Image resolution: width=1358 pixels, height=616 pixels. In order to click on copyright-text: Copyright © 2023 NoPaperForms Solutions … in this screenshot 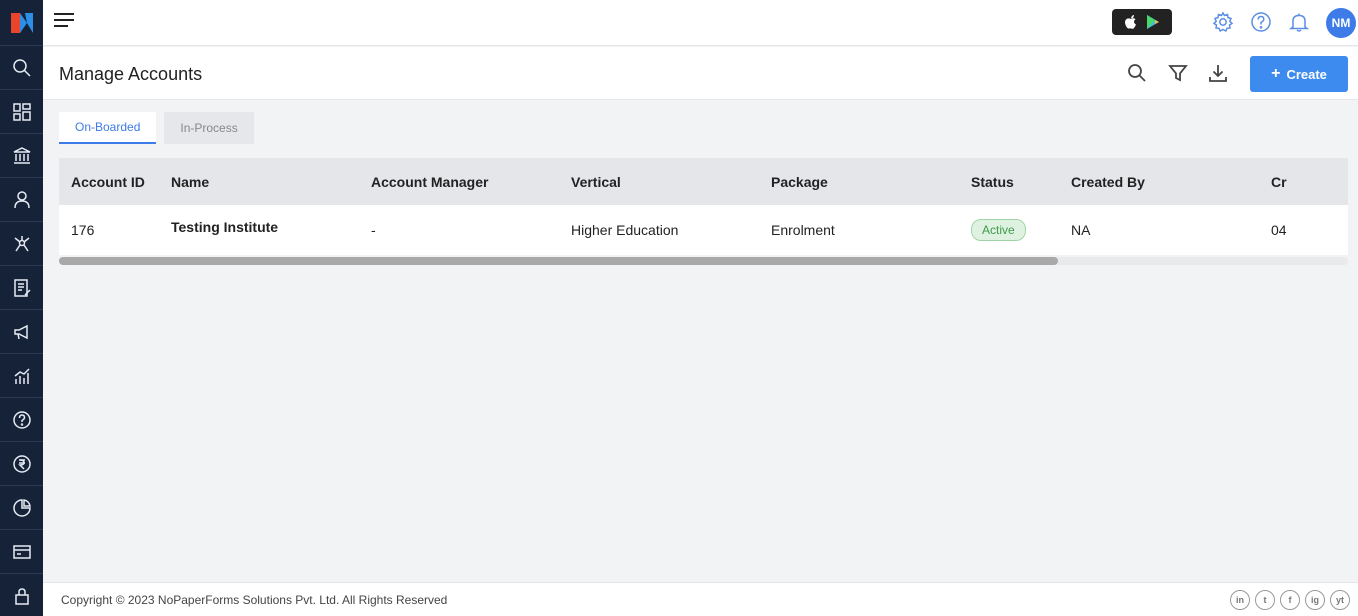, I will do `click(254, 600)`.